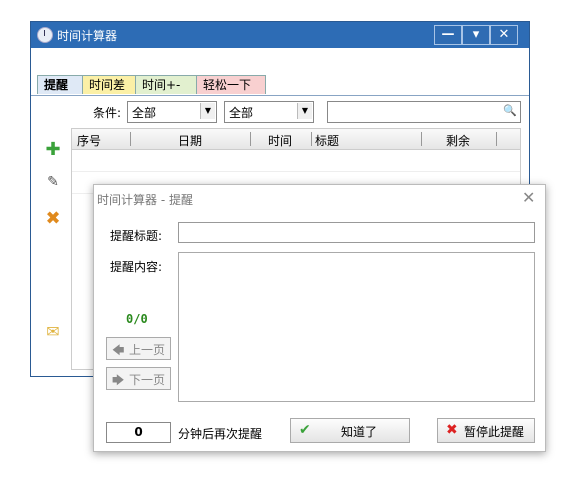 This screenshot has width=570, height=489. I want to click on table-row, so click(296, 171).